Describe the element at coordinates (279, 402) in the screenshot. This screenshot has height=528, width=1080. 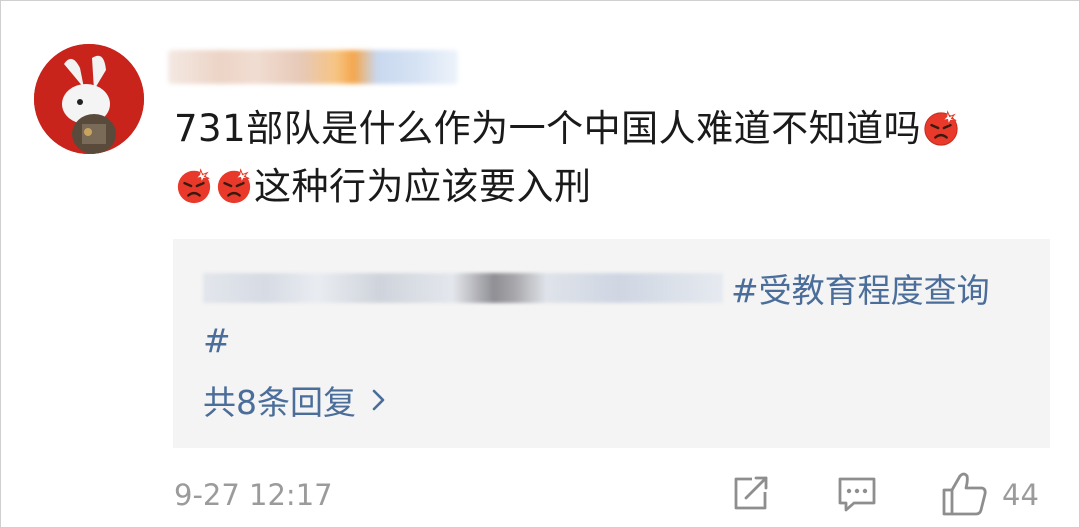
I see `reply-count-label: 共8条回复` at that location.